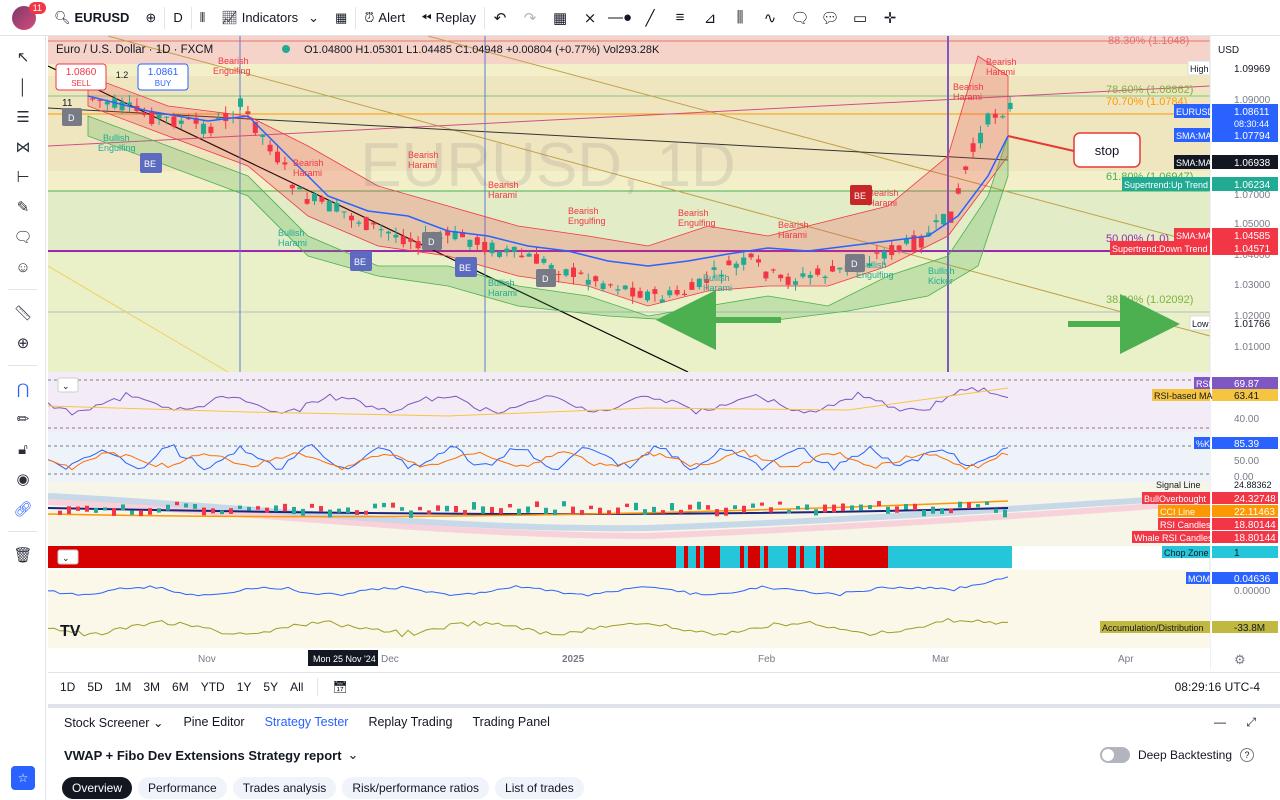 Image resolution: width=1280 pixels, height=800 pixels. Describe the element at coordinates (890, 18) in the screenshot. I see `crosshair-tool: ✛` at that location.